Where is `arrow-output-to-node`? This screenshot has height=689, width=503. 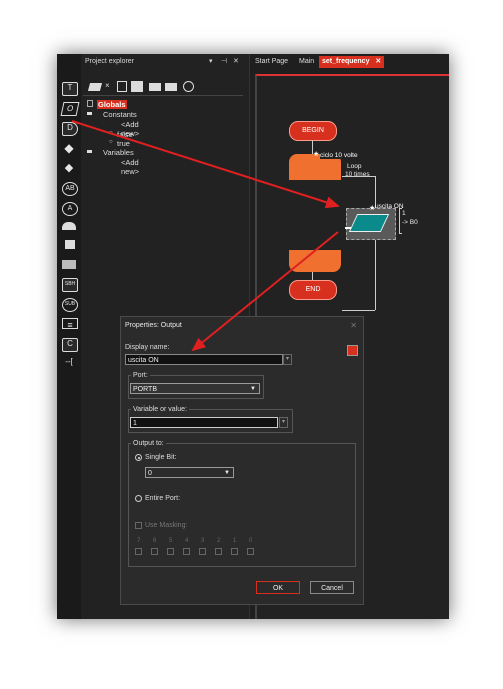
arrow-output-to-node is located at coordinates (205, 164).